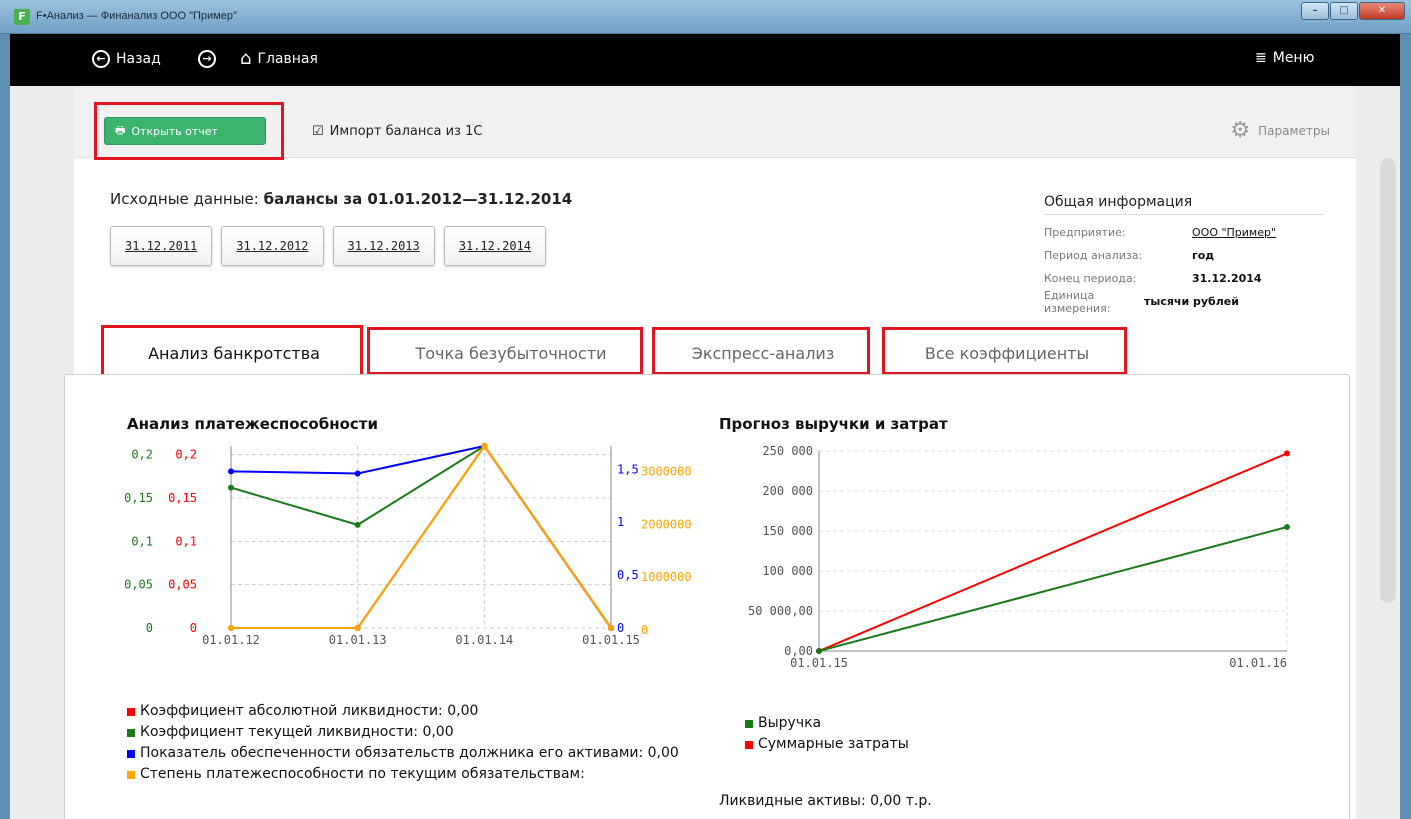 The height and width of the screenshot is (819, 1411). What do you see at coordinates (161, 246) in the screenshot?
I see `date-button: 31.12.2011` at bounding box center [161, 246].